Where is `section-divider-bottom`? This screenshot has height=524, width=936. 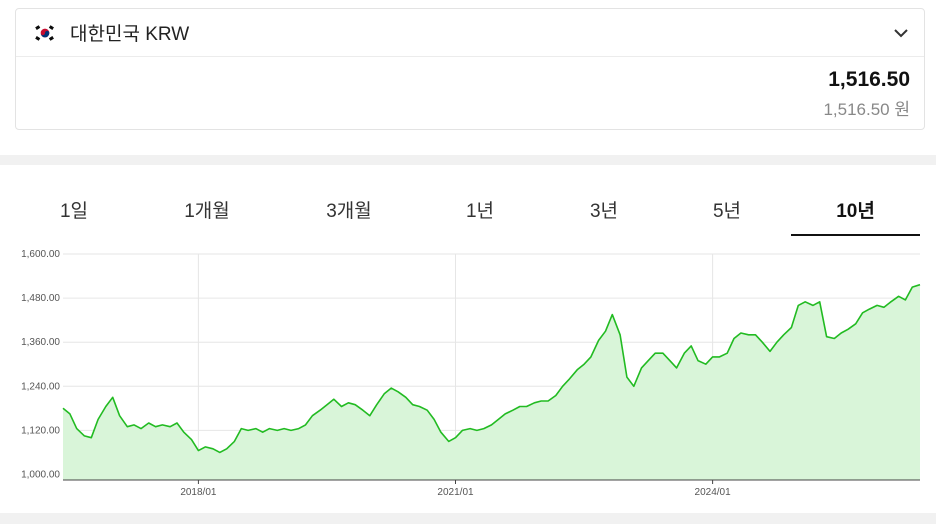
section-divider-bottom is located at coordinates (468, 518).